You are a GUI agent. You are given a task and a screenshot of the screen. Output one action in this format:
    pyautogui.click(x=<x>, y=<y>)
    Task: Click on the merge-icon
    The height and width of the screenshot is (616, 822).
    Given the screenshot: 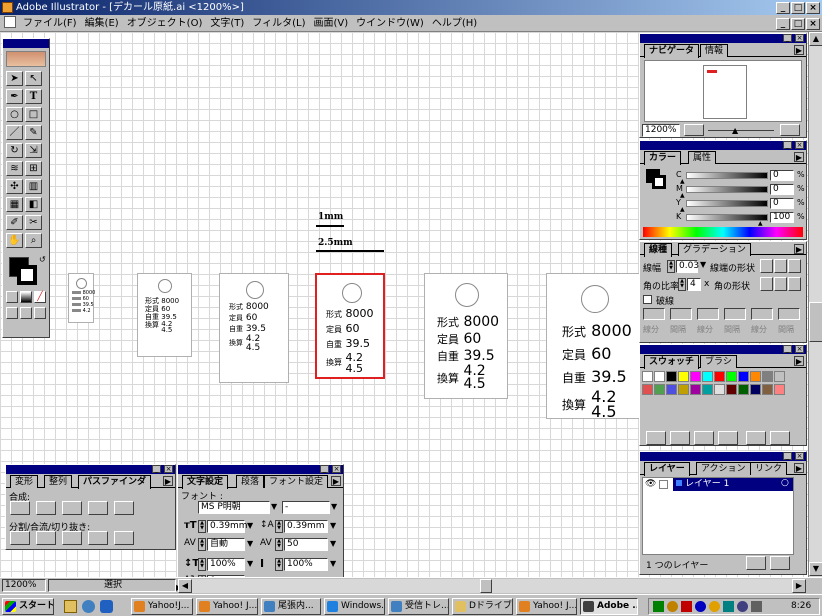 What is the action you would take?
    pyautogui.click(x=72, y=538)
    